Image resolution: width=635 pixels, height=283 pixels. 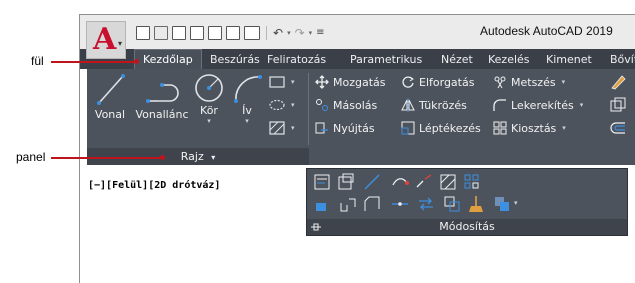 I want to click on callout-panel-line, so click(x=107, y=158).